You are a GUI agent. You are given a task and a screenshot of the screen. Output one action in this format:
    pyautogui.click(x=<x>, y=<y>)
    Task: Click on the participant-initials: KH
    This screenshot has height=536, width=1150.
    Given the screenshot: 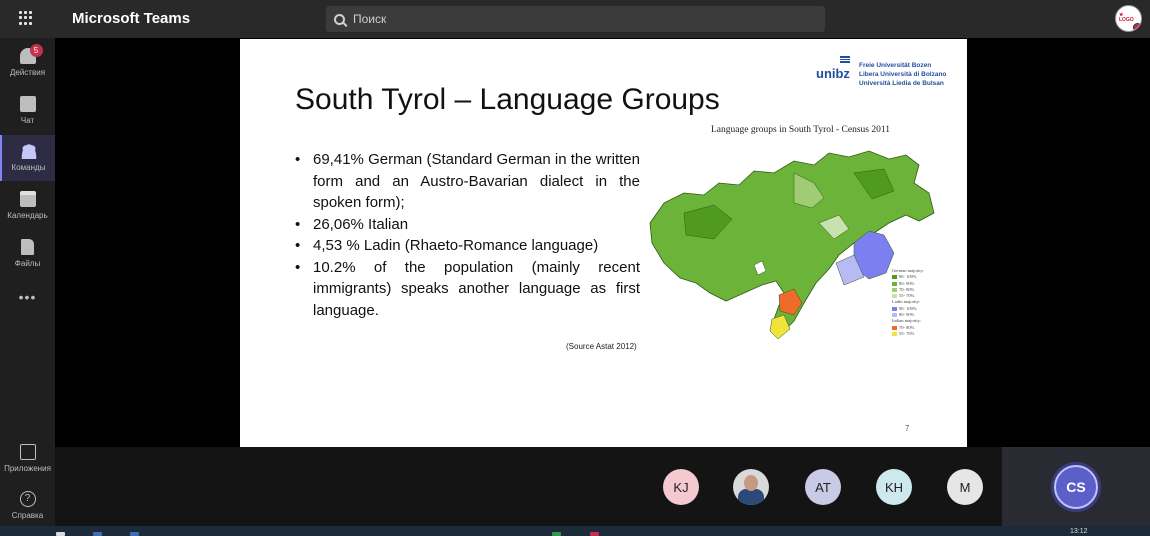 What is the action you would take?
    pyautogui.click(x=894, y=487)
    